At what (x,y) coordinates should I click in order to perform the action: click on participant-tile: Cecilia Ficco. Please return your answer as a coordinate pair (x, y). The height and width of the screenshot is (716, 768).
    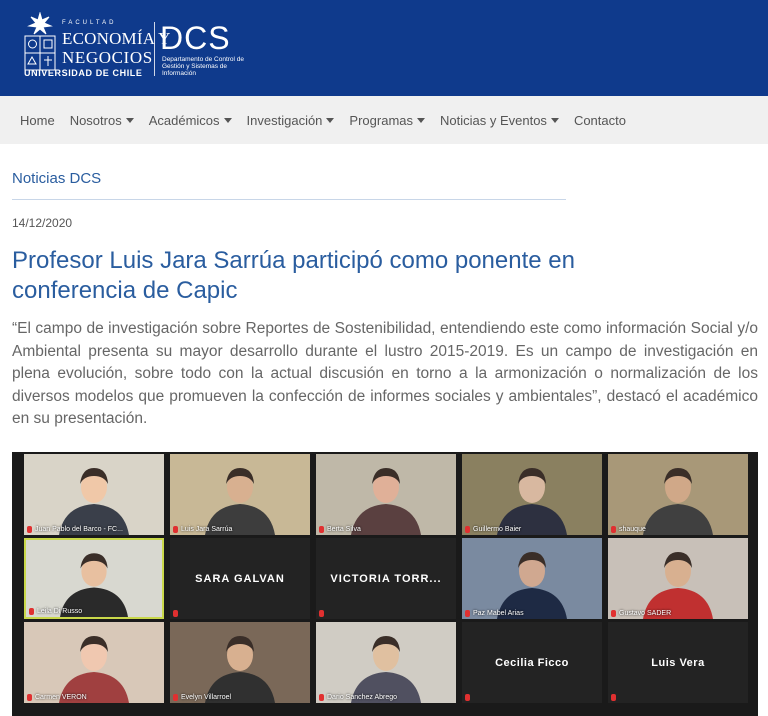
    Looking at the image, I should click on (532, 662).